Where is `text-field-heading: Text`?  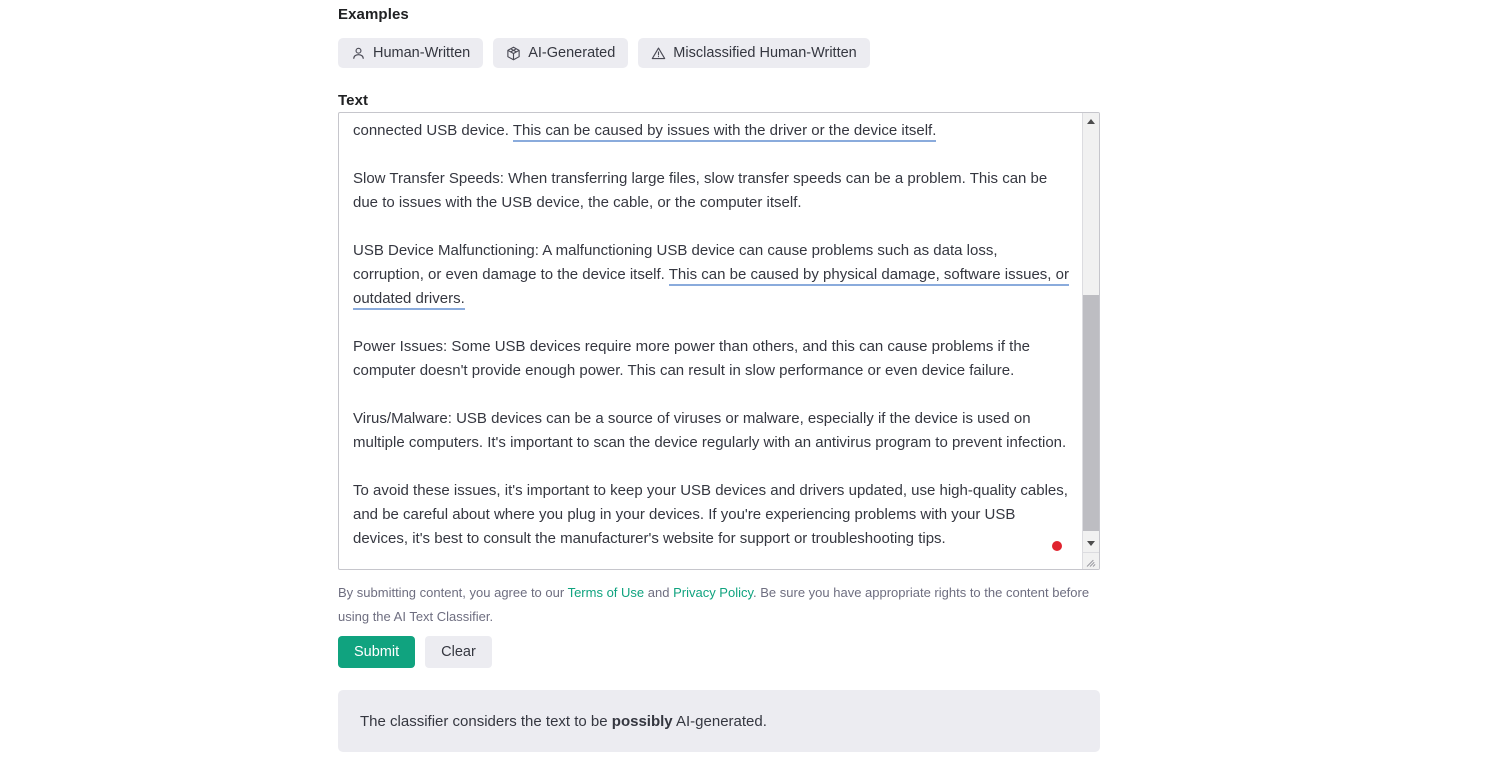 text-field-heading: Text is located at coordinates (353, 100).